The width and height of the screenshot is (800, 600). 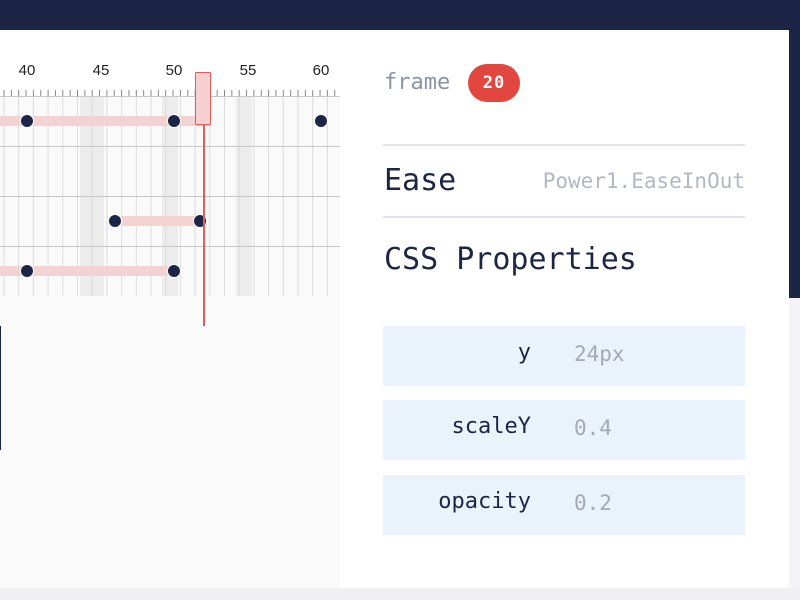 I want to click on right-bar, so click(x=794, y=149).